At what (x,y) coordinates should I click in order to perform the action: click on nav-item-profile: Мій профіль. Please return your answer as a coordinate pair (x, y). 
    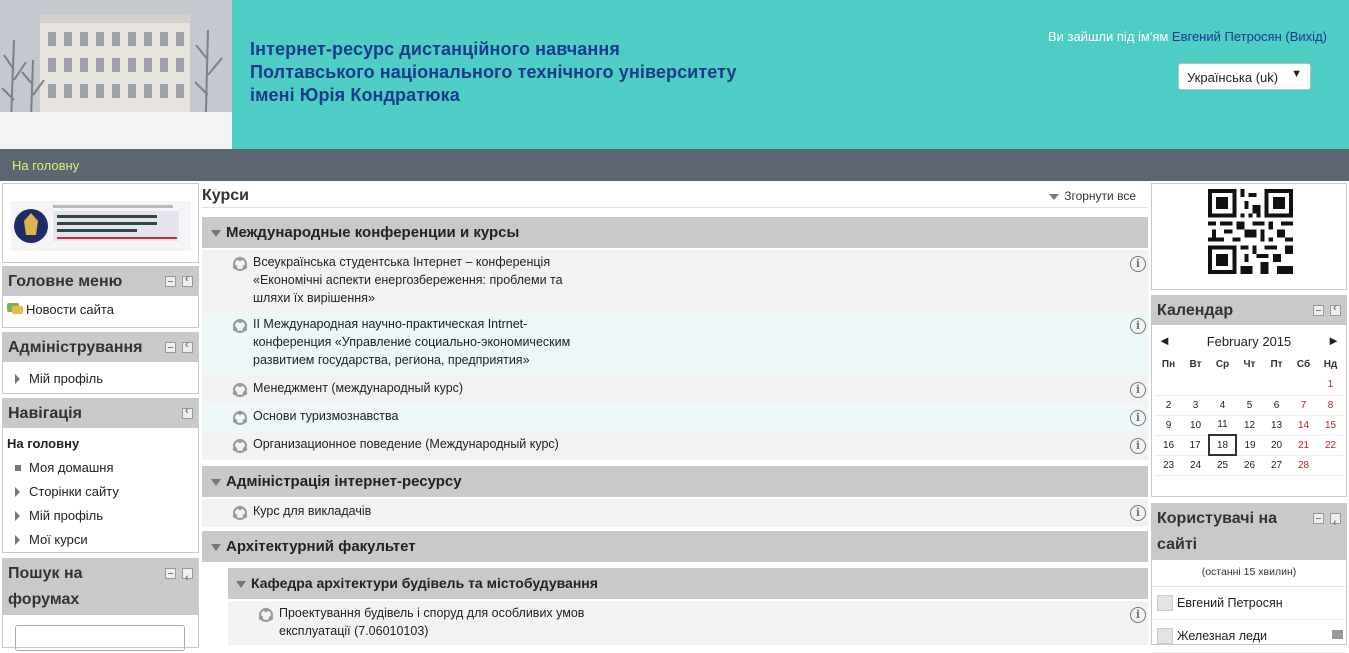
    Looking at the image, I should click on (100, 516).